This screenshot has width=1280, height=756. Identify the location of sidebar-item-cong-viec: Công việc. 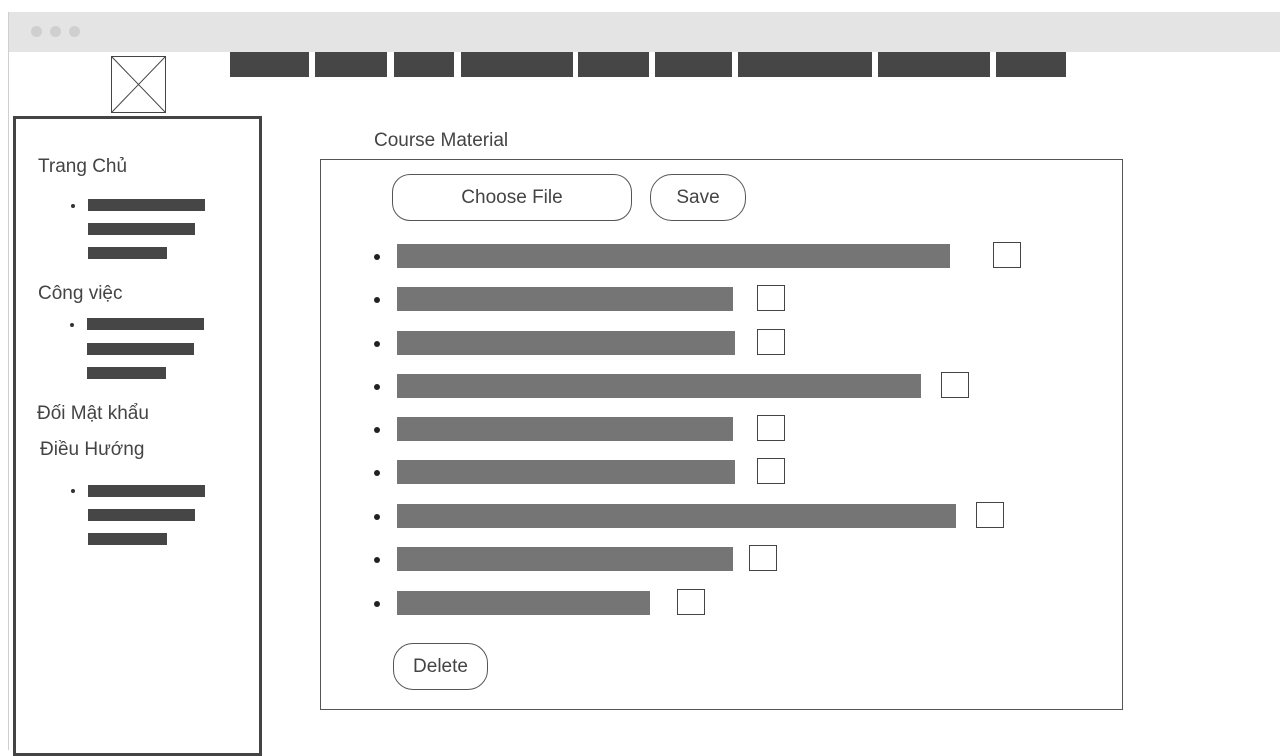
(80, 294).